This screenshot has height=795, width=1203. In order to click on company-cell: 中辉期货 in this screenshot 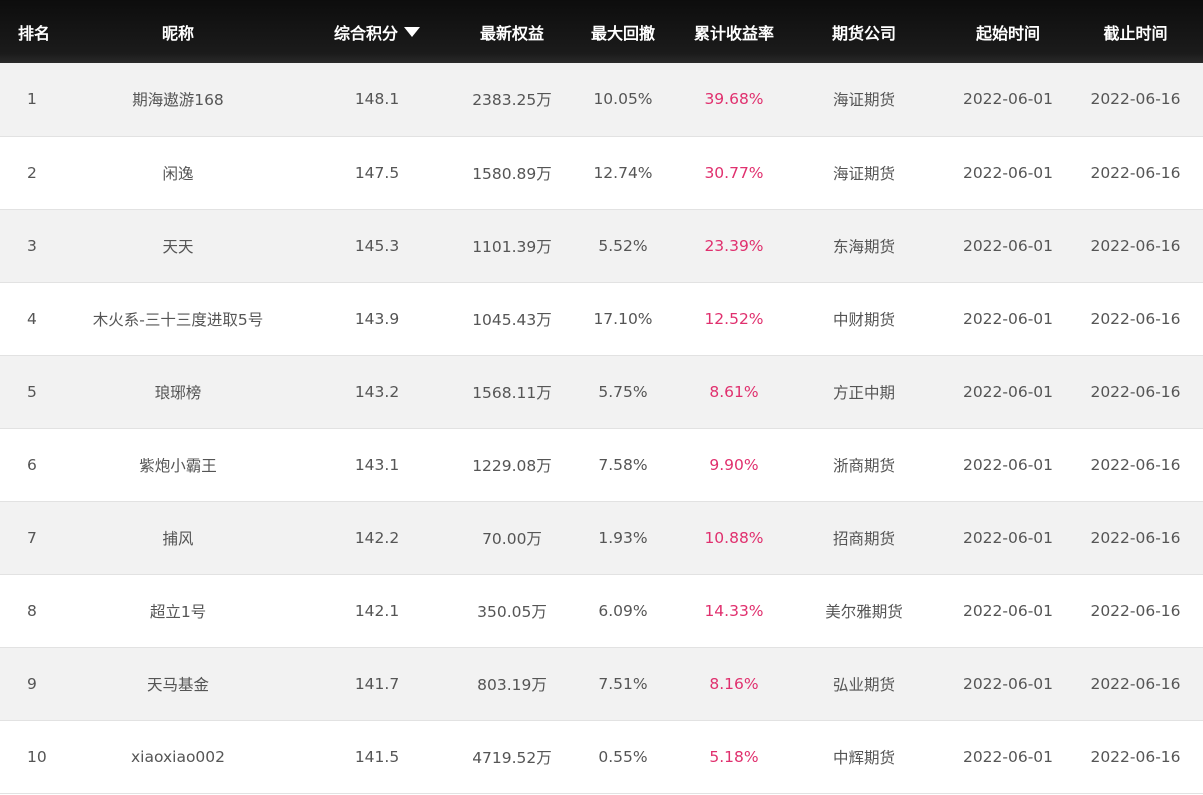, I will do `click(863, 757)`.